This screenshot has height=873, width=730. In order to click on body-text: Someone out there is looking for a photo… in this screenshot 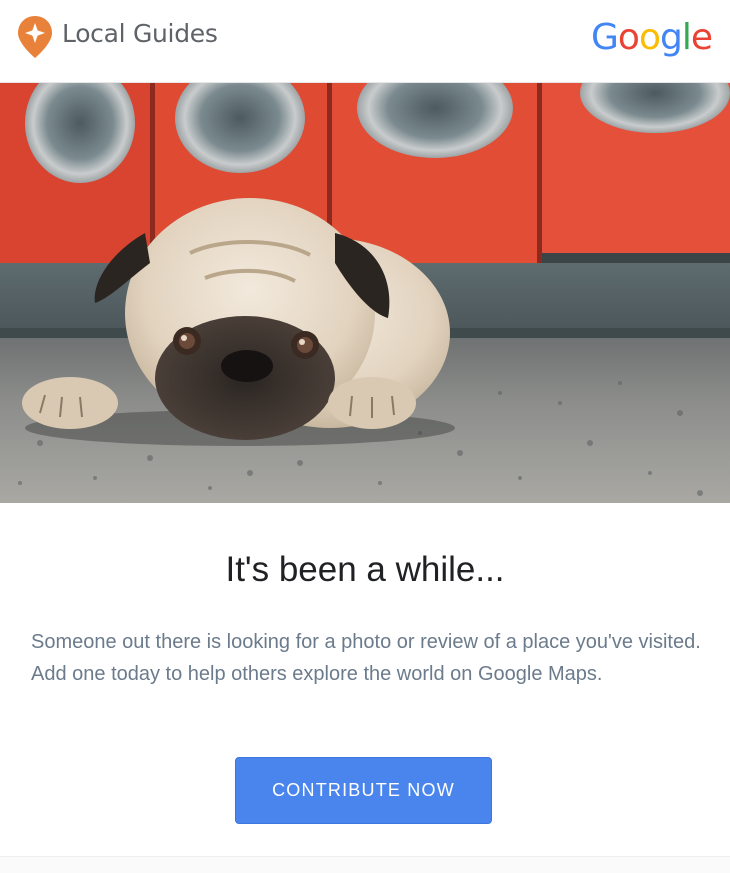, I will do `click(366, 658)`.